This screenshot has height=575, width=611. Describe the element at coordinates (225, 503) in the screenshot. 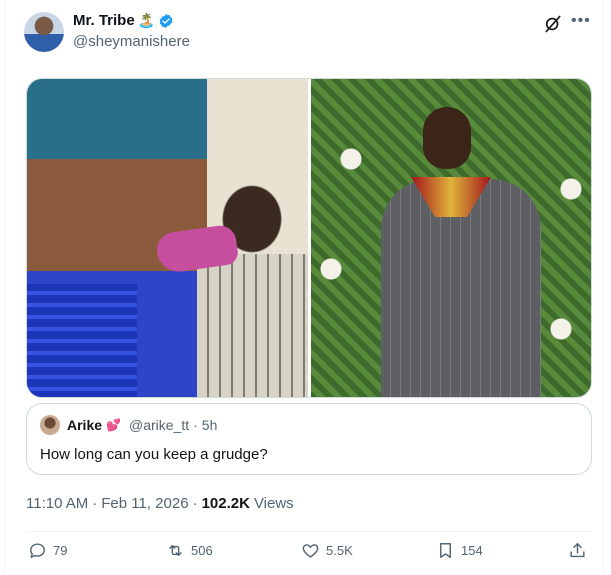

I see `views-count: 102.2K` at that location.